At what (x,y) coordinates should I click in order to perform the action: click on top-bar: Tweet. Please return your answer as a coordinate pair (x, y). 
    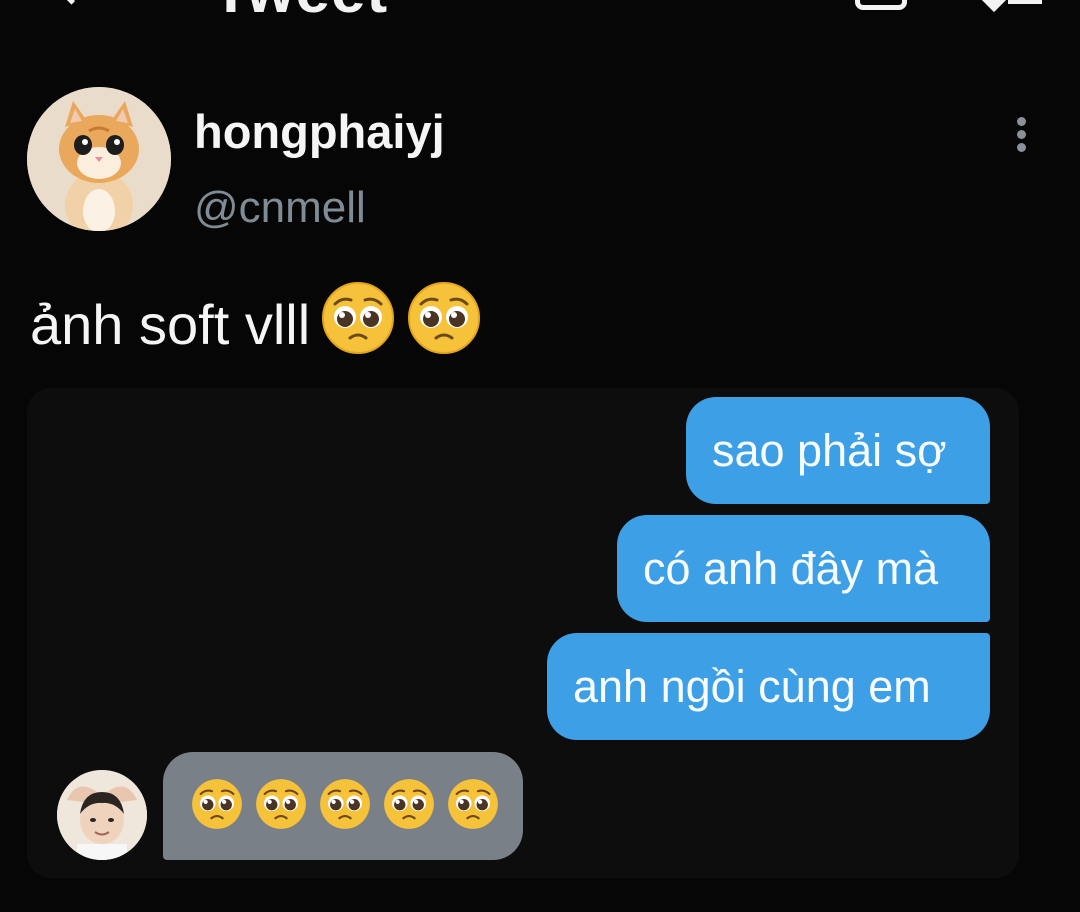
    Looking at the image, I should click on (540, 11).